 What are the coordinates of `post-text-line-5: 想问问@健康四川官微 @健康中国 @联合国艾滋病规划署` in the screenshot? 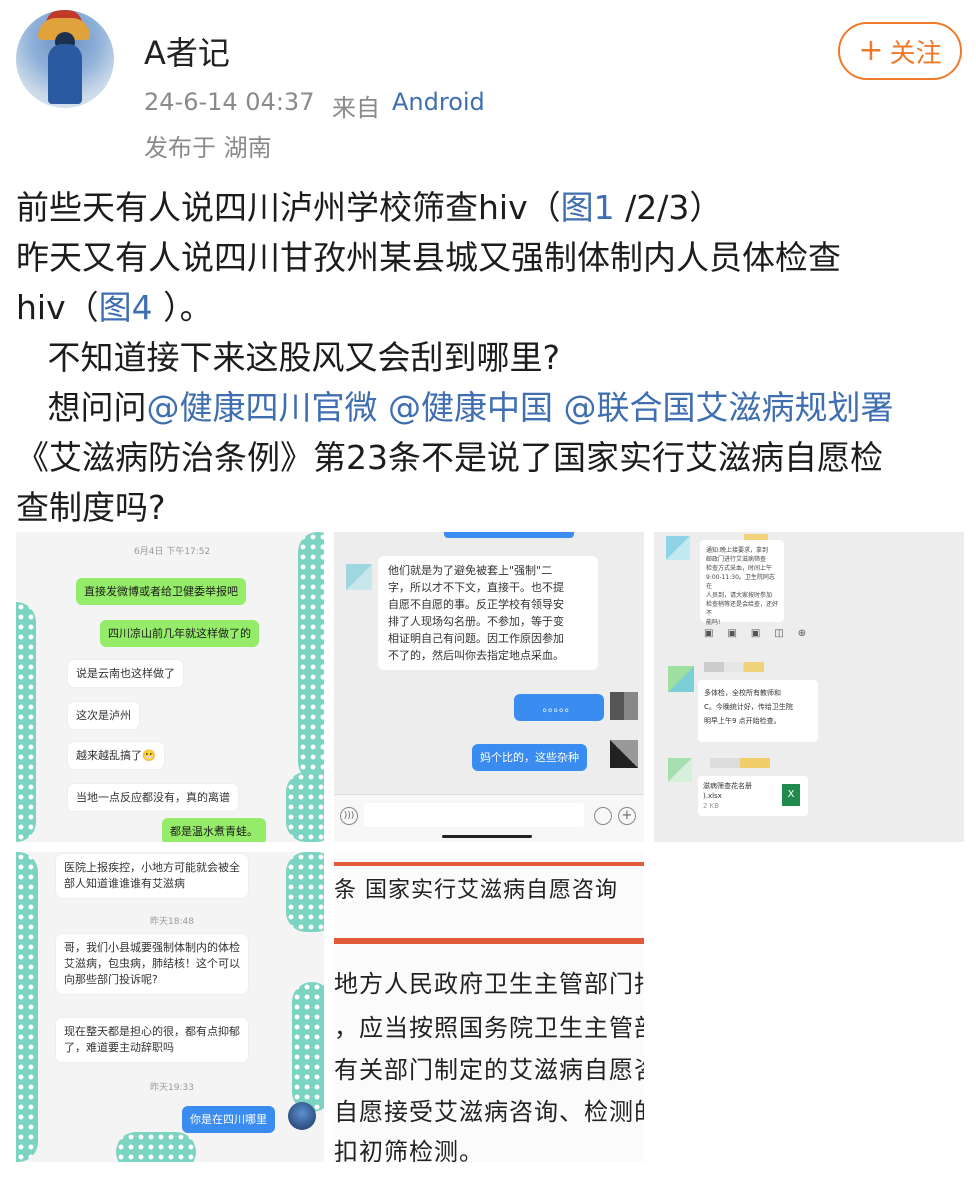 It's located at (454, 408).